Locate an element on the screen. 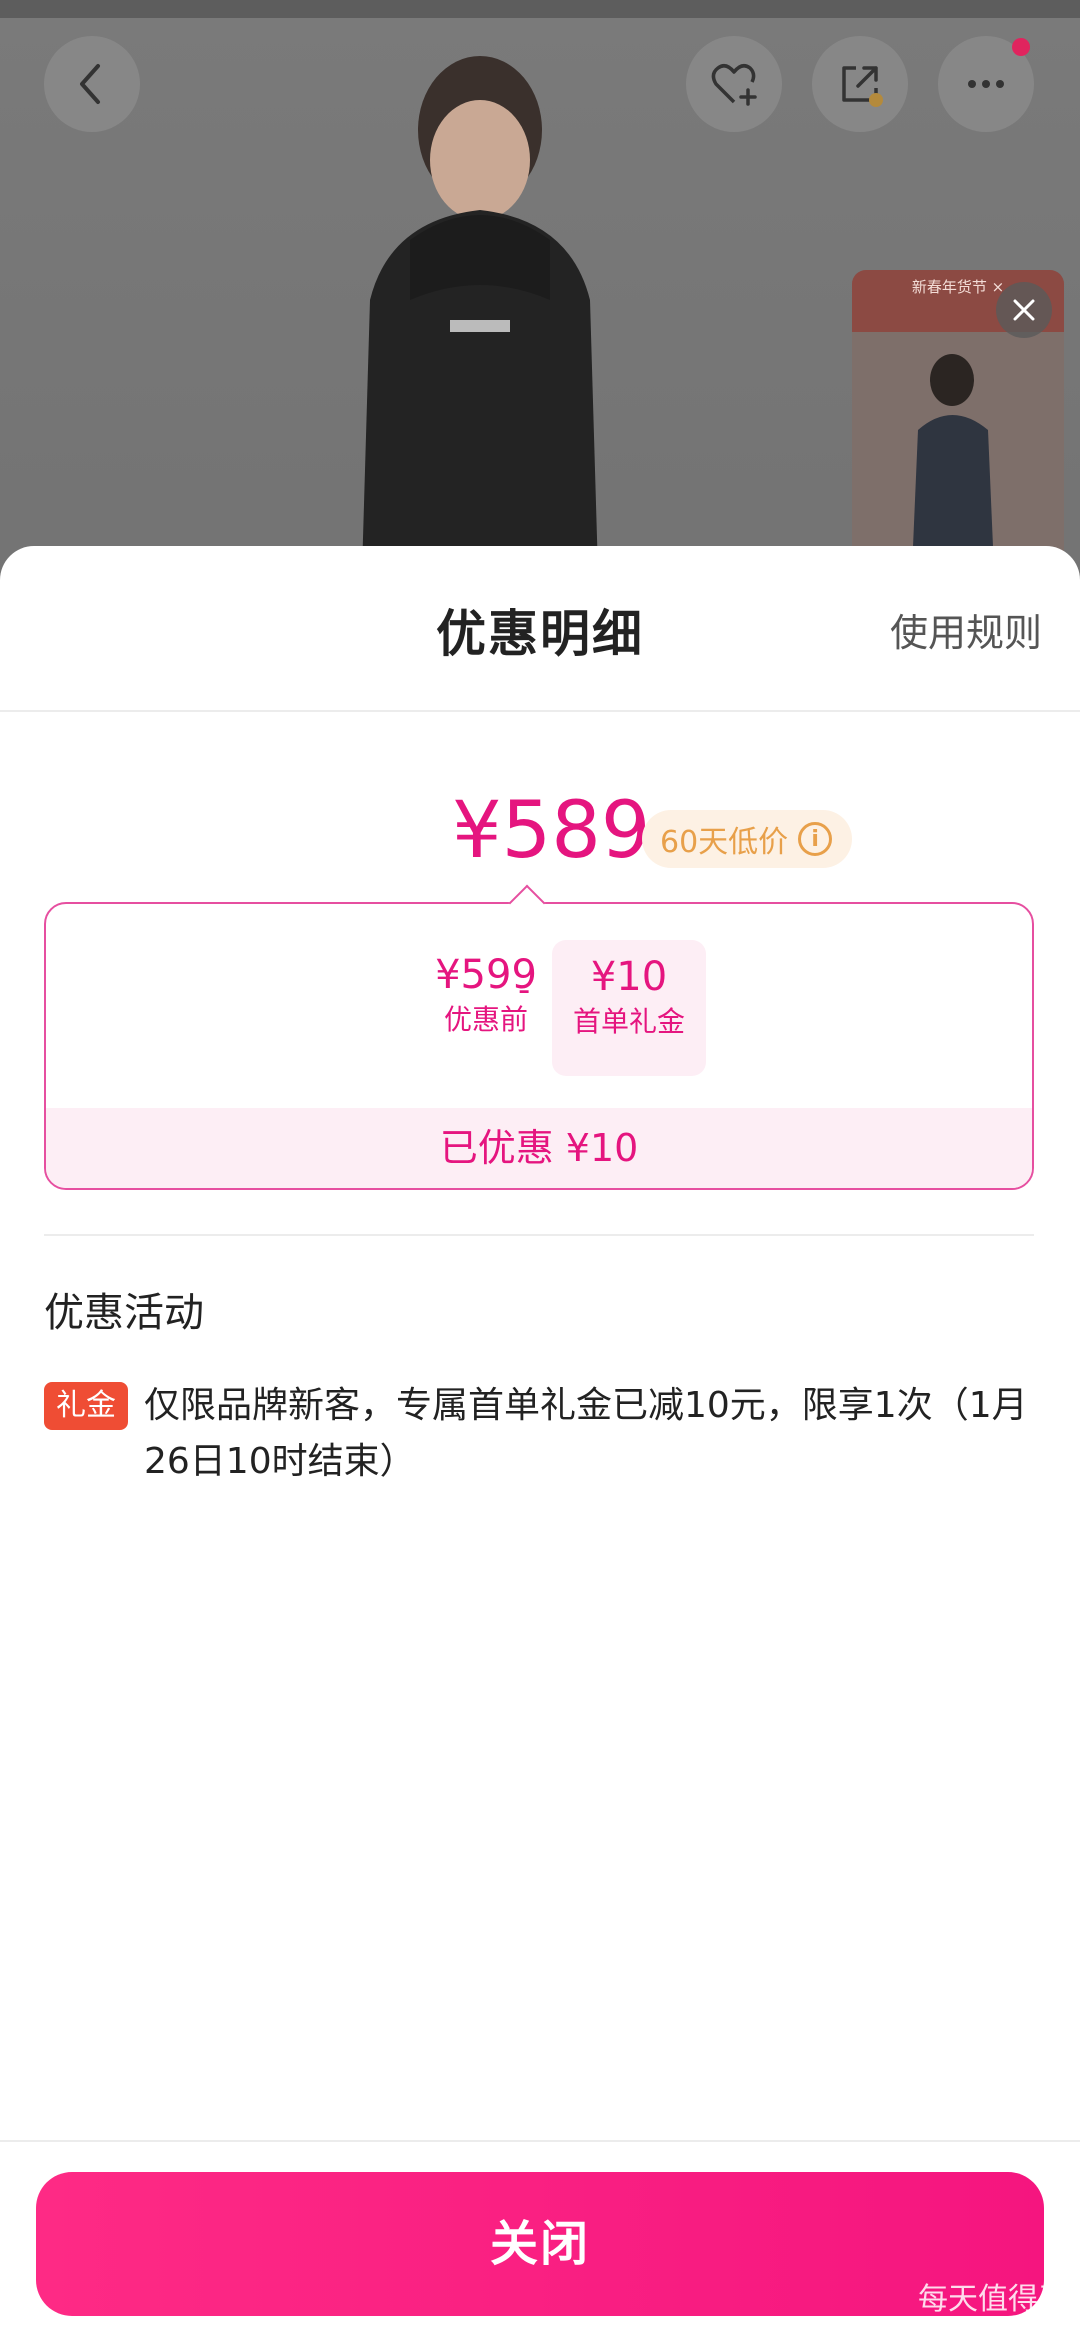 The height and width of the screenshot is (2347, 1080). section-divider is located at coordinates (539, 1235).